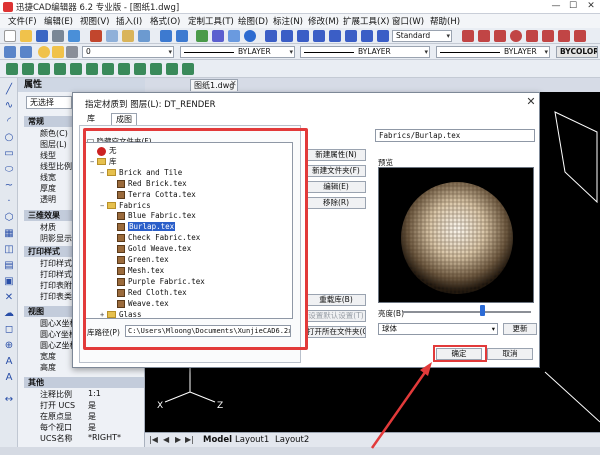  What do you see at coordinates (401, 405) in the screenshot?
I see `annotation-arrow` at bounding box center [401, 405].